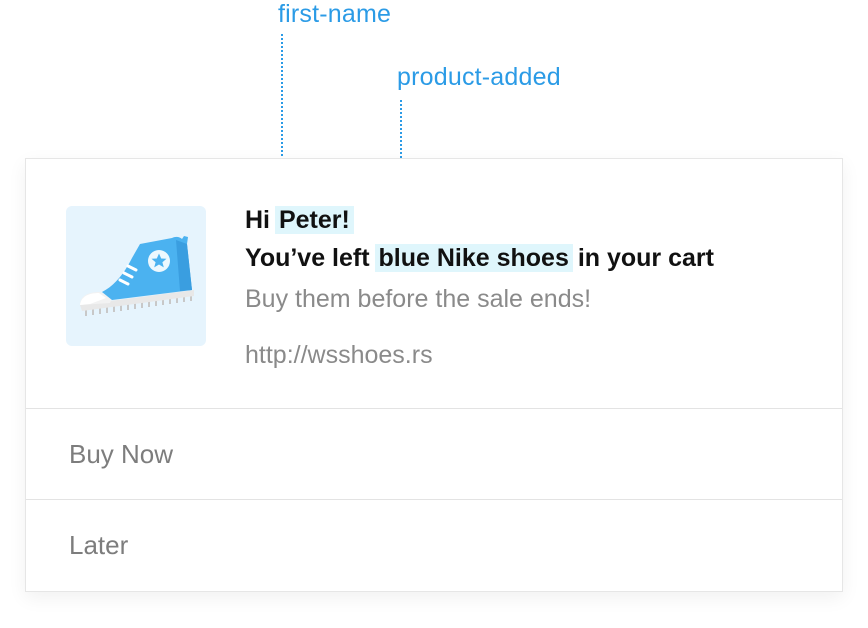 The width and height of the screenshot is (868, 628). I want to click on message-line: You’ve left blue Nike shoes in your cart, so click(479, 258).